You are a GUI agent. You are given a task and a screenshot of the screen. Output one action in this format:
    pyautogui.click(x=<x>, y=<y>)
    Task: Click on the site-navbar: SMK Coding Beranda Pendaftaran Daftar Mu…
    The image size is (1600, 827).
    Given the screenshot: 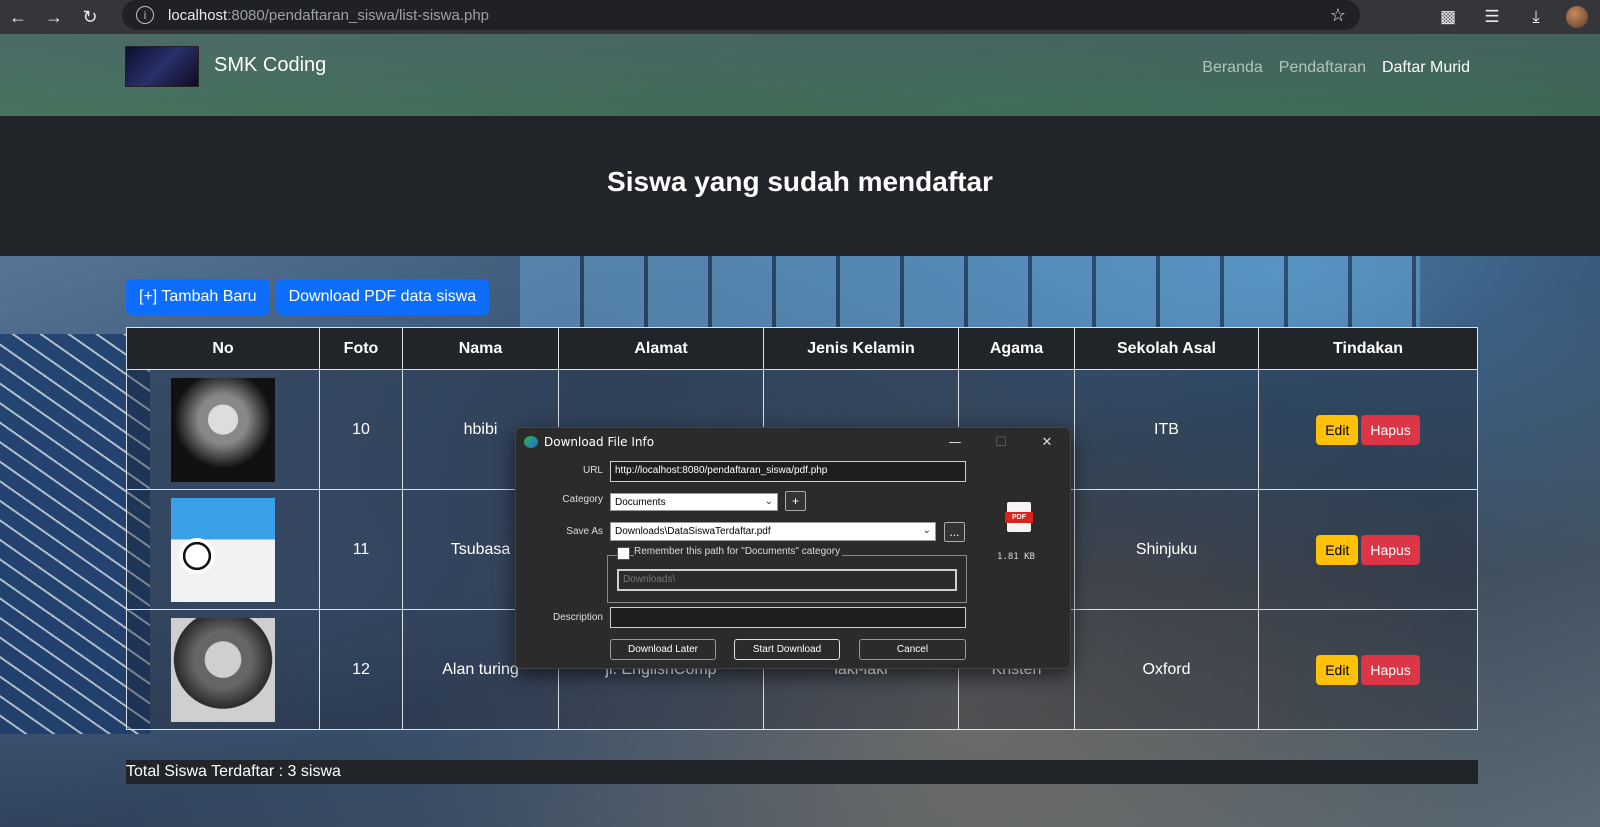 What is the action you would take?
    pyautogui.click(x=800, y=75)
    